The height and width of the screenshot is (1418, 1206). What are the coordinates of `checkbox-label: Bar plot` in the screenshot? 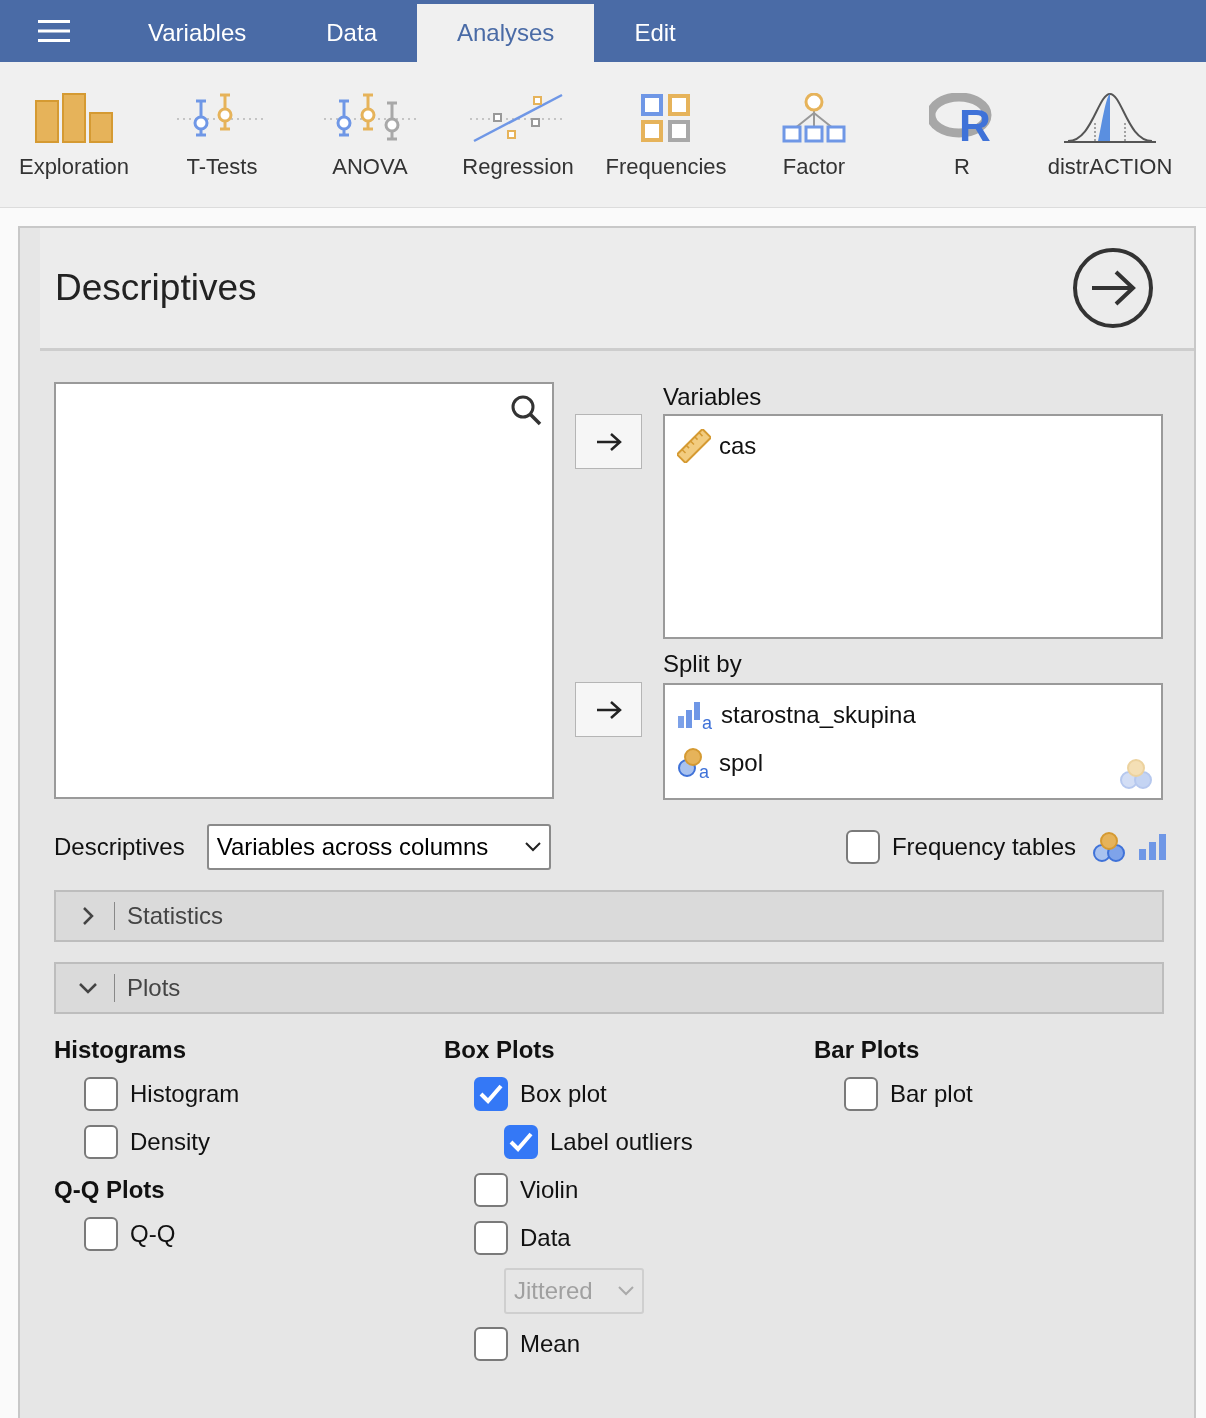 It's located at (931, 1094).